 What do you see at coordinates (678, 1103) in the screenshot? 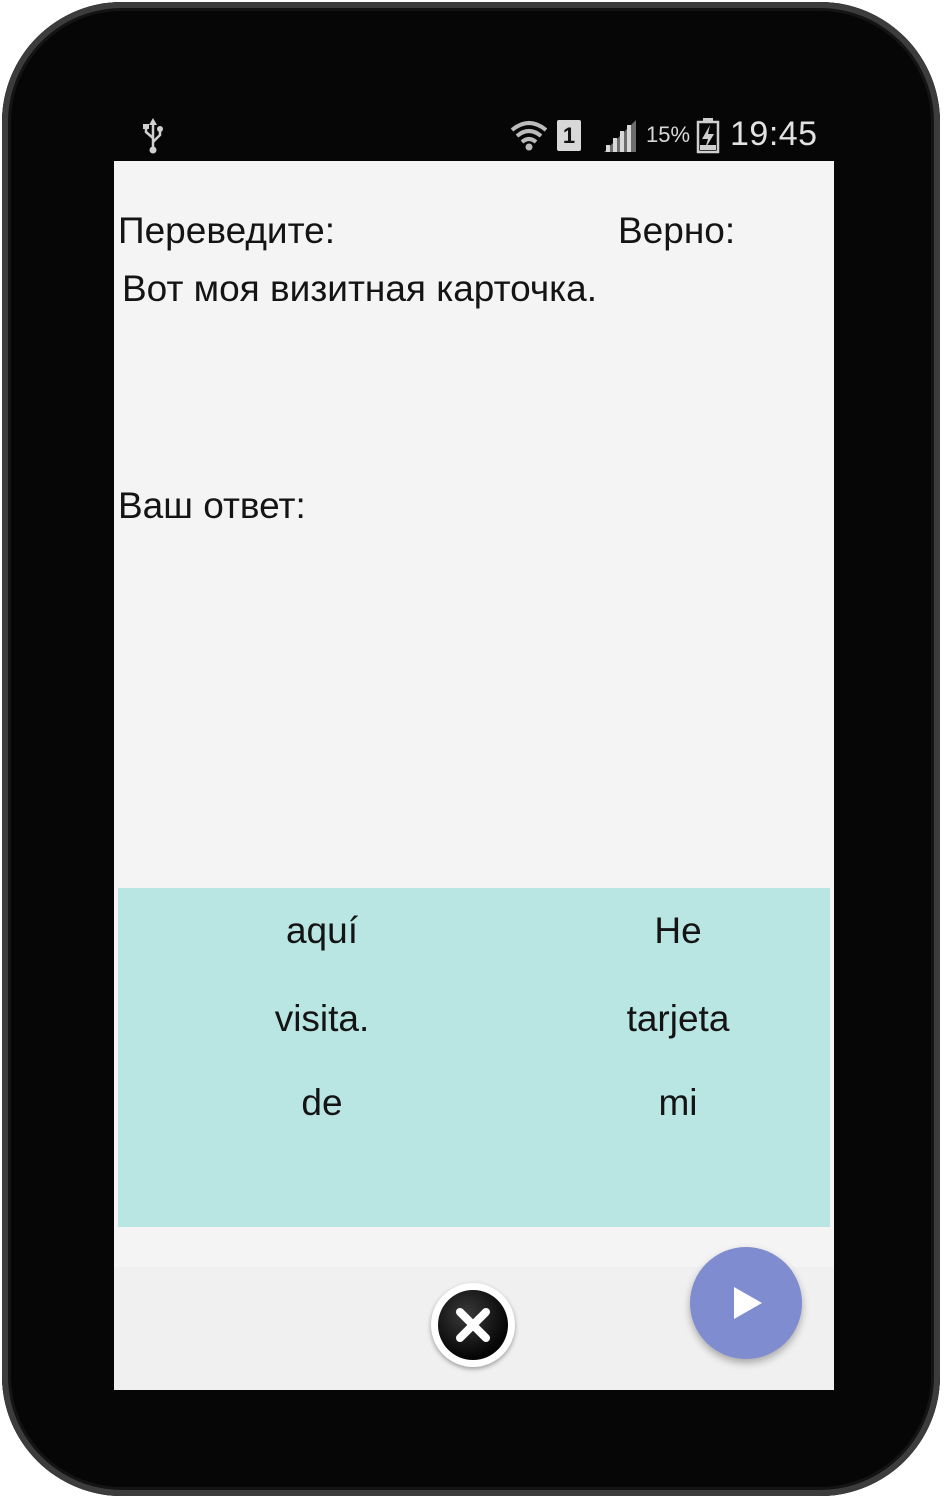
I see `word-tile: mi` at bounding box center [678, 1103].